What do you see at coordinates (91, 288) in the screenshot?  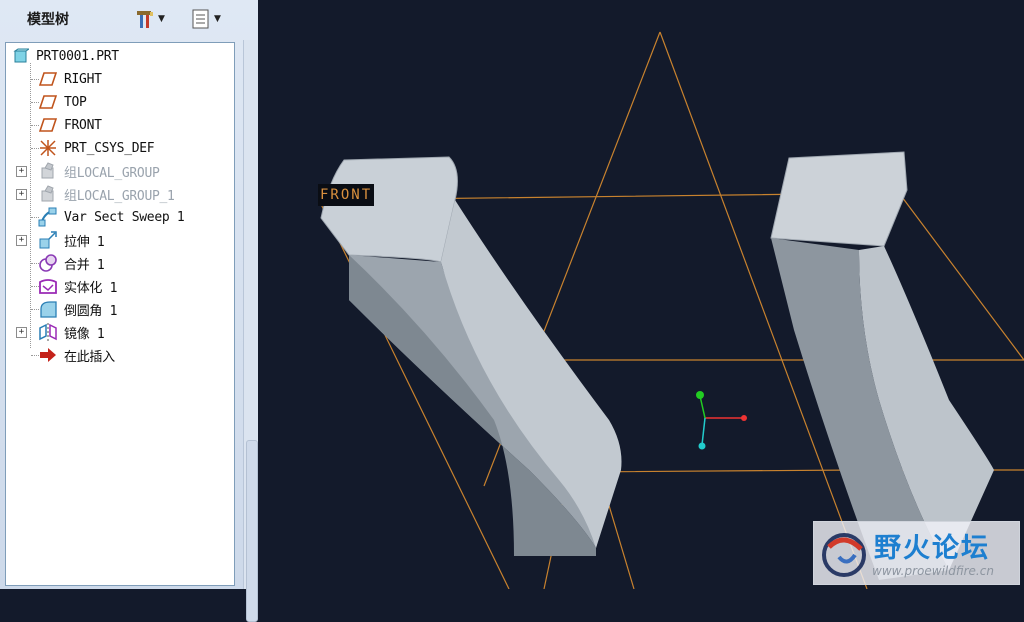 I see `tree-item-label: 实体化 1` at bounding box center [91, 288].